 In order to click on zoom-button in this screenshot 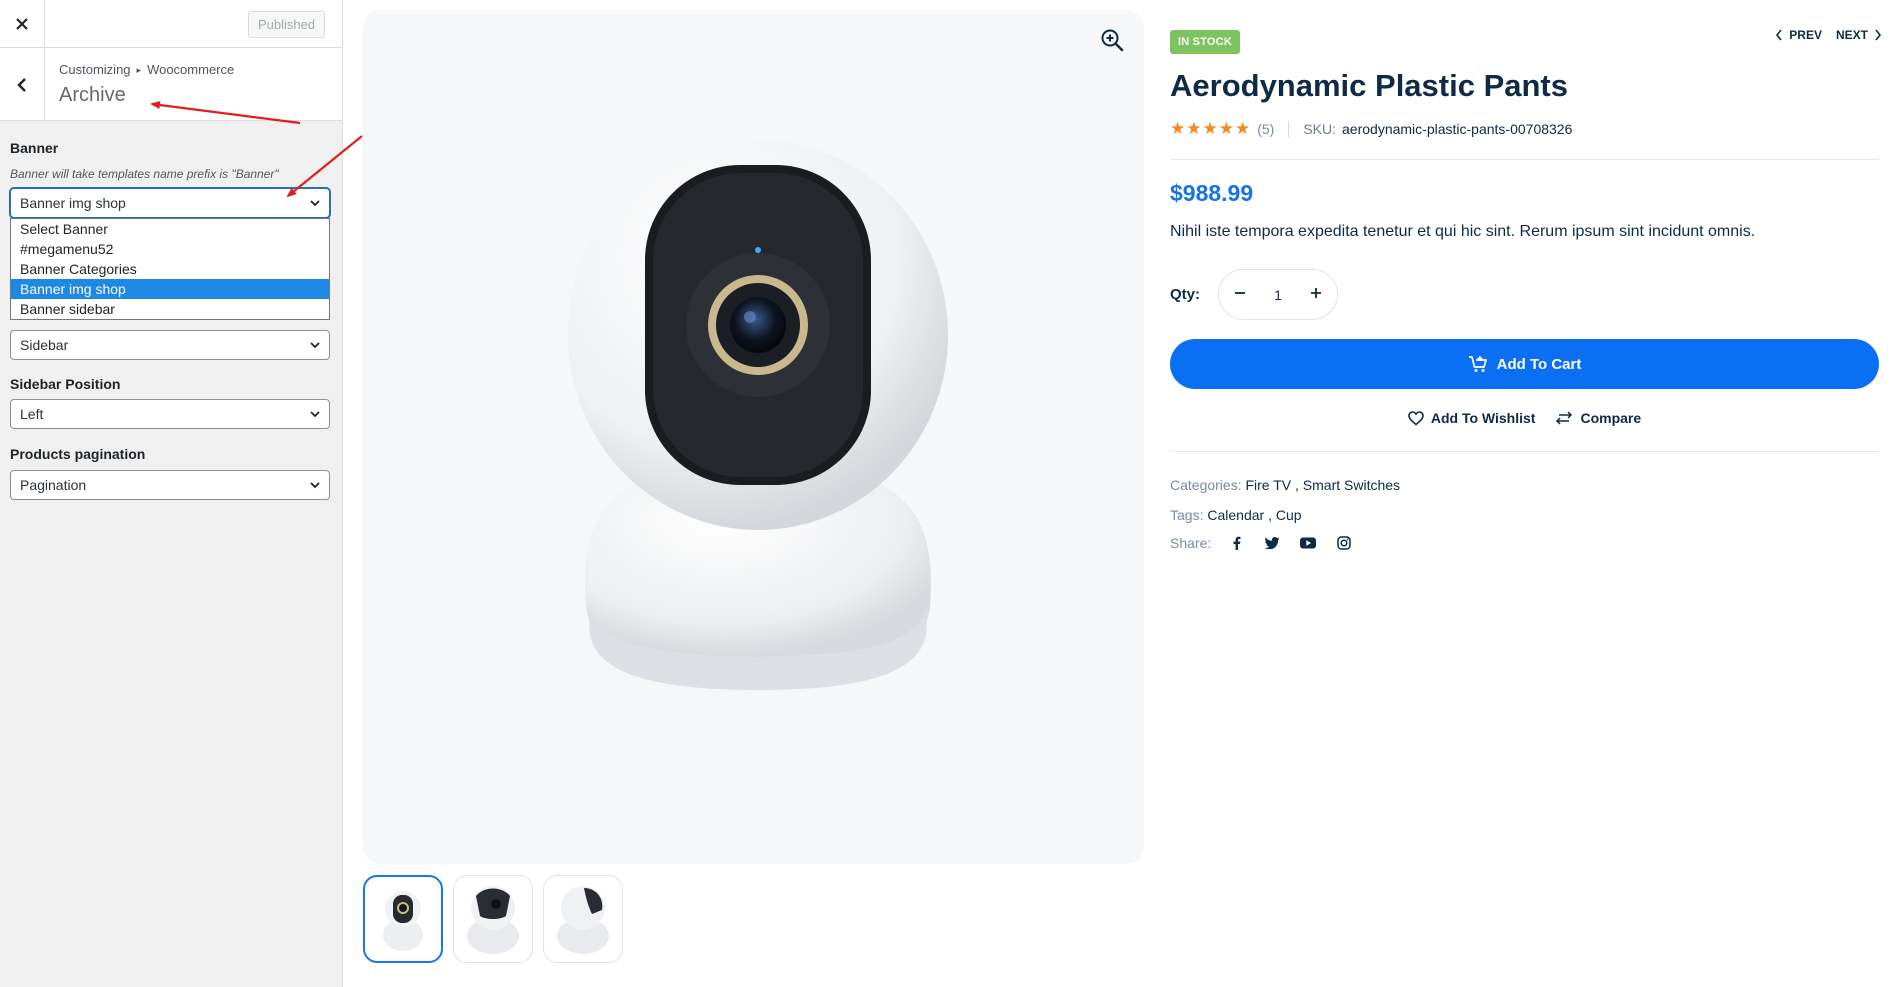, I will do `click(1112, 42)`.